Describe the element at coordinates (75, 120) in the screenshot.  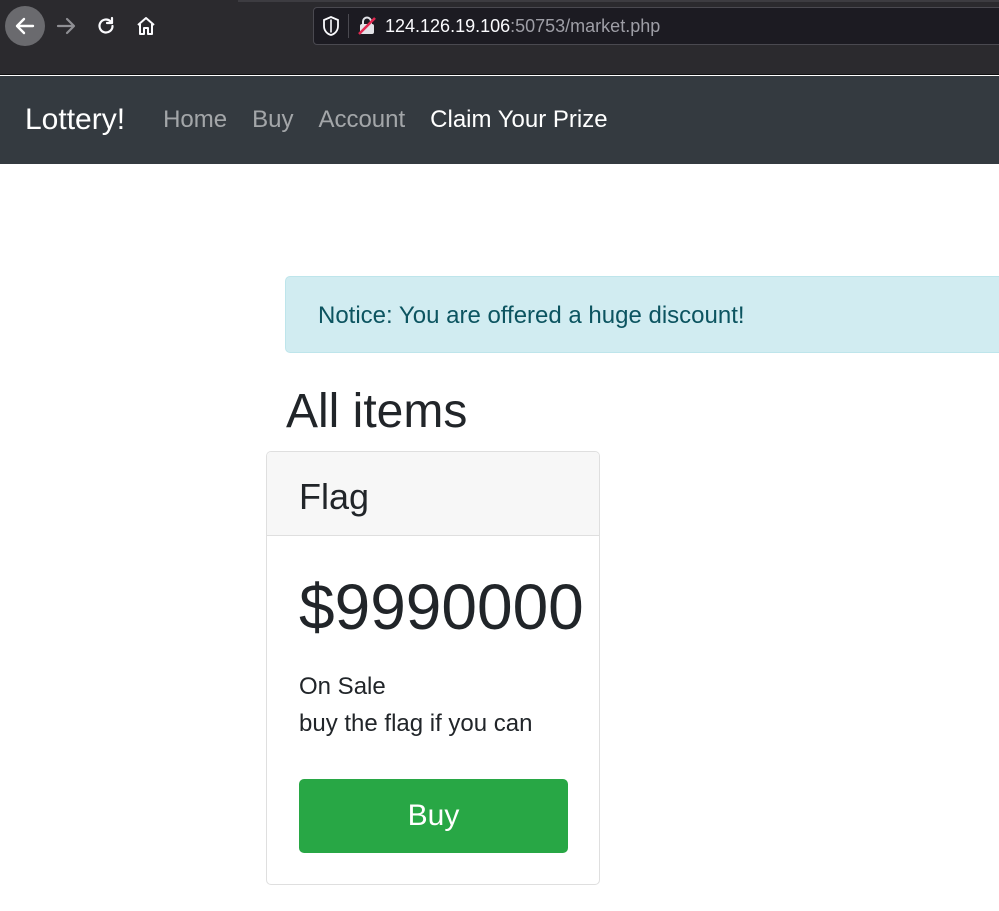
I see `brand-logo: Lottery!` at that location.